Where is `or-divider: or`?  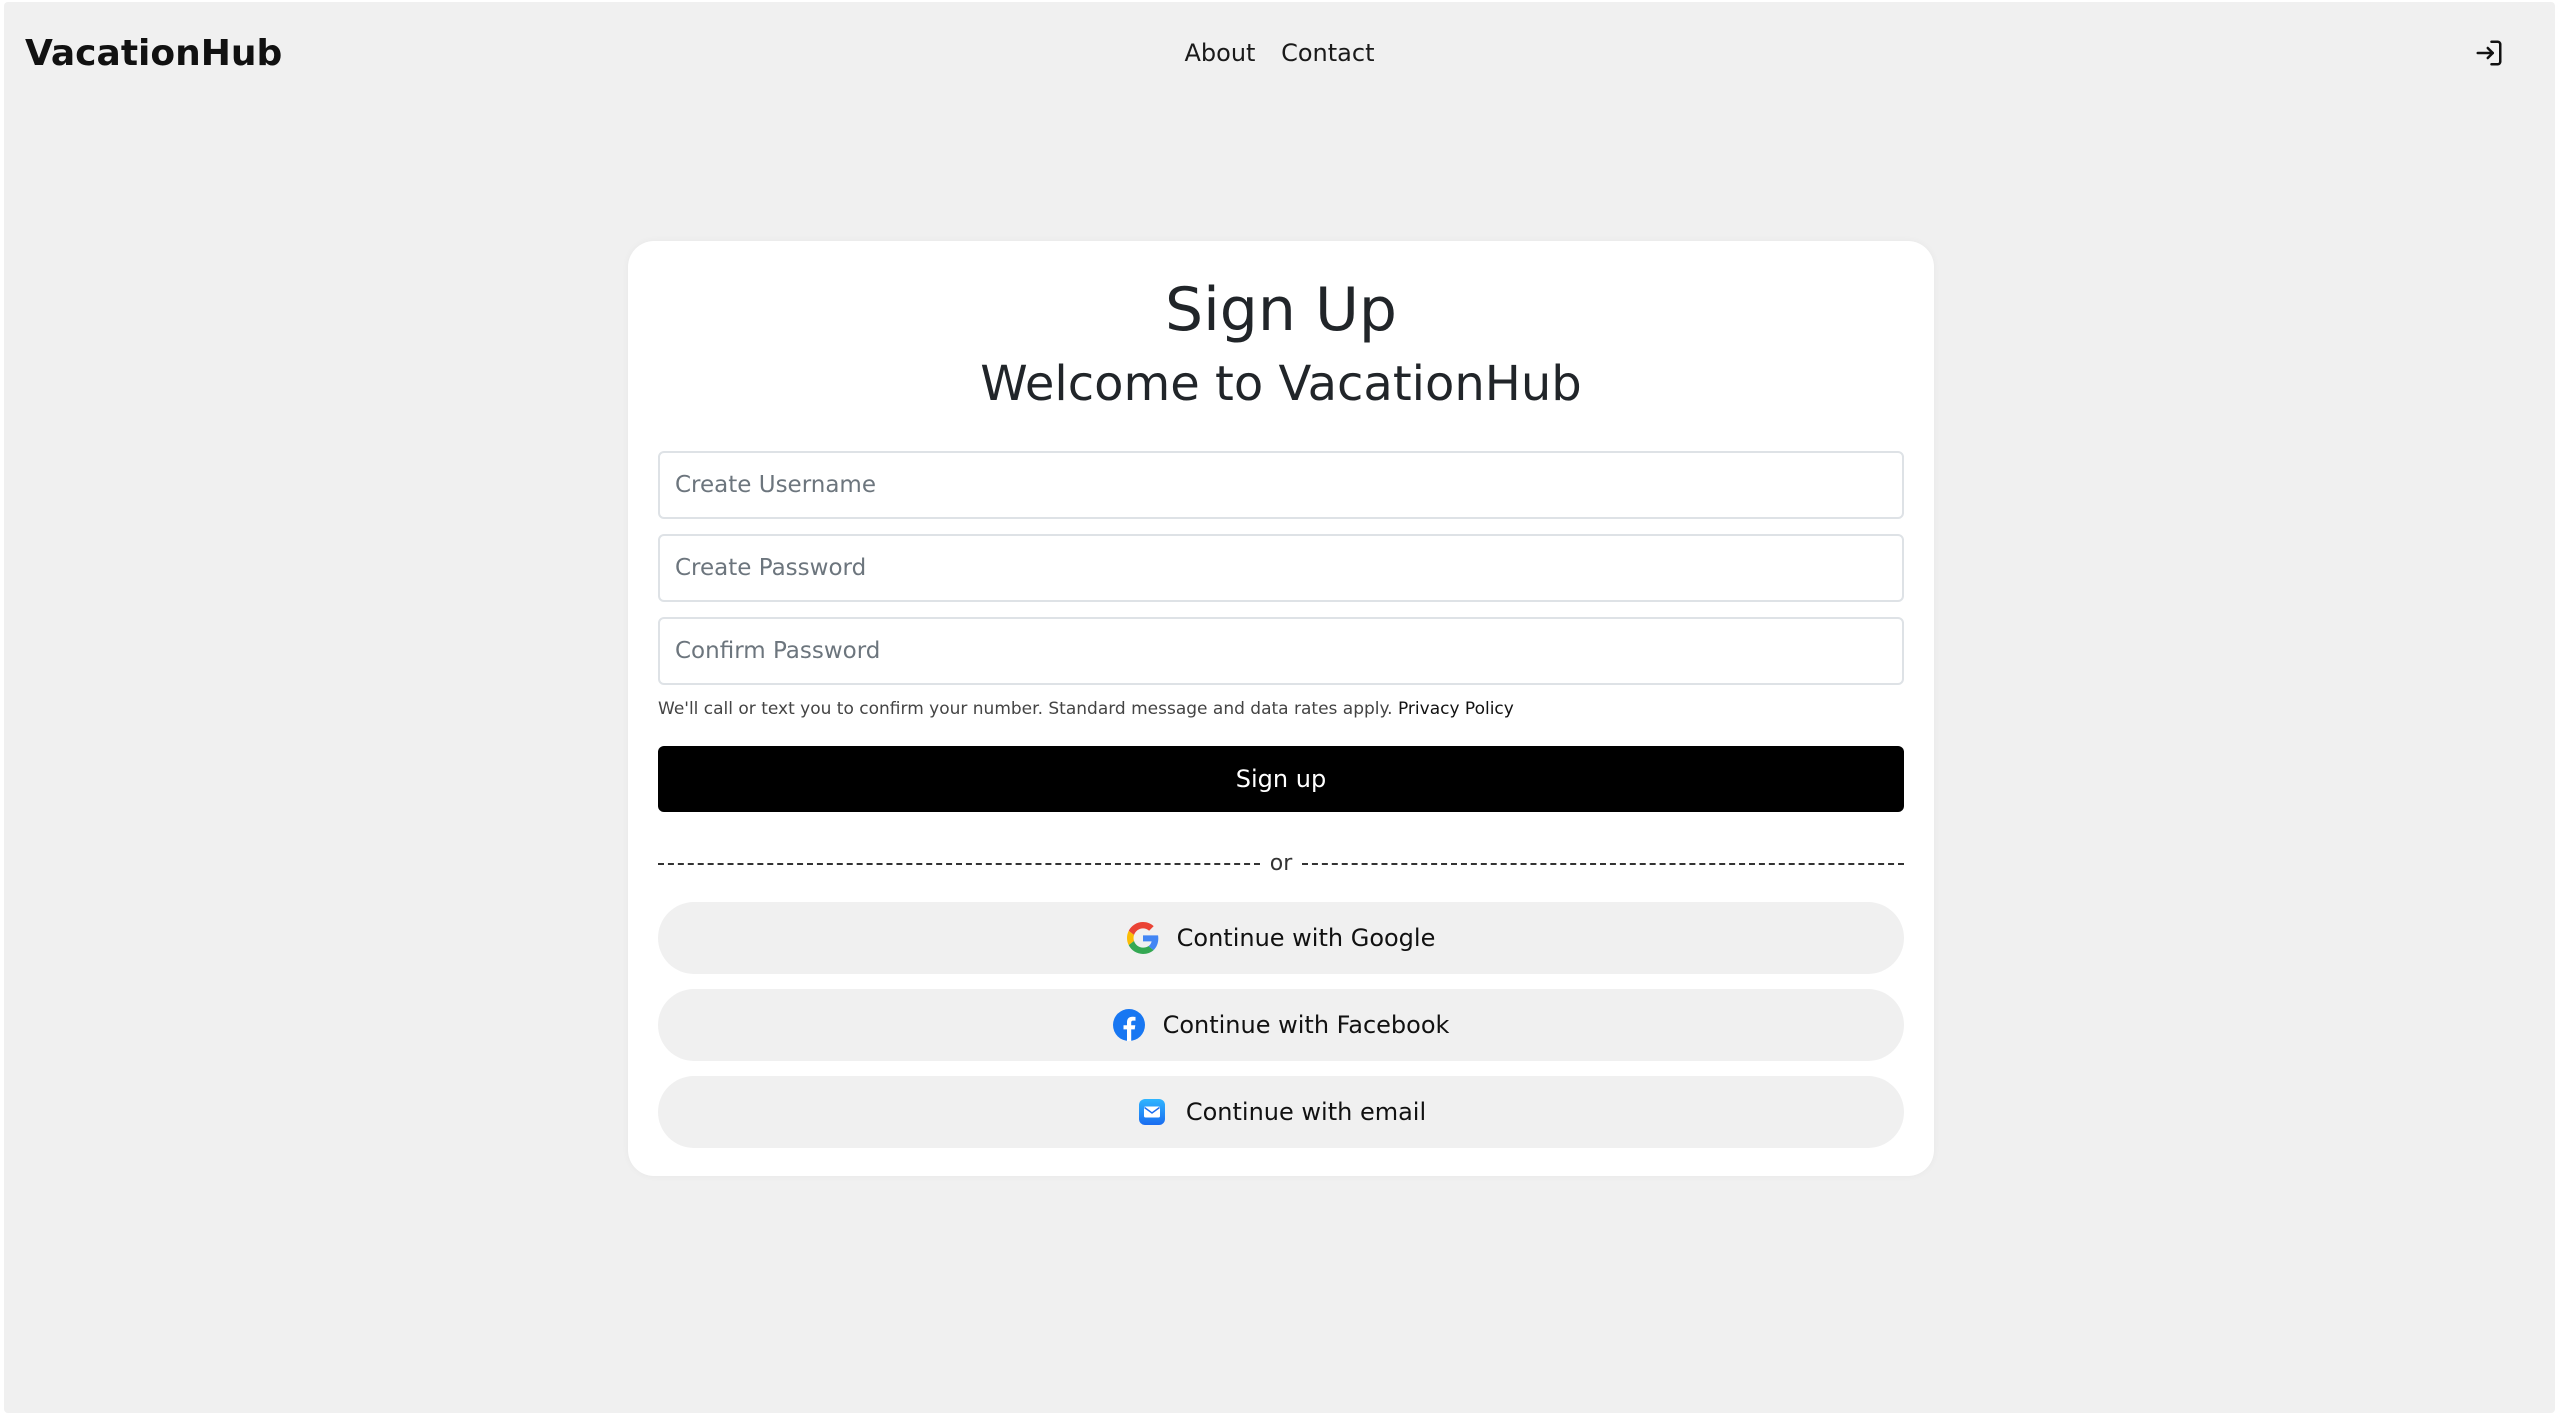 or-divider: or is located at coordinates (1281, 864).